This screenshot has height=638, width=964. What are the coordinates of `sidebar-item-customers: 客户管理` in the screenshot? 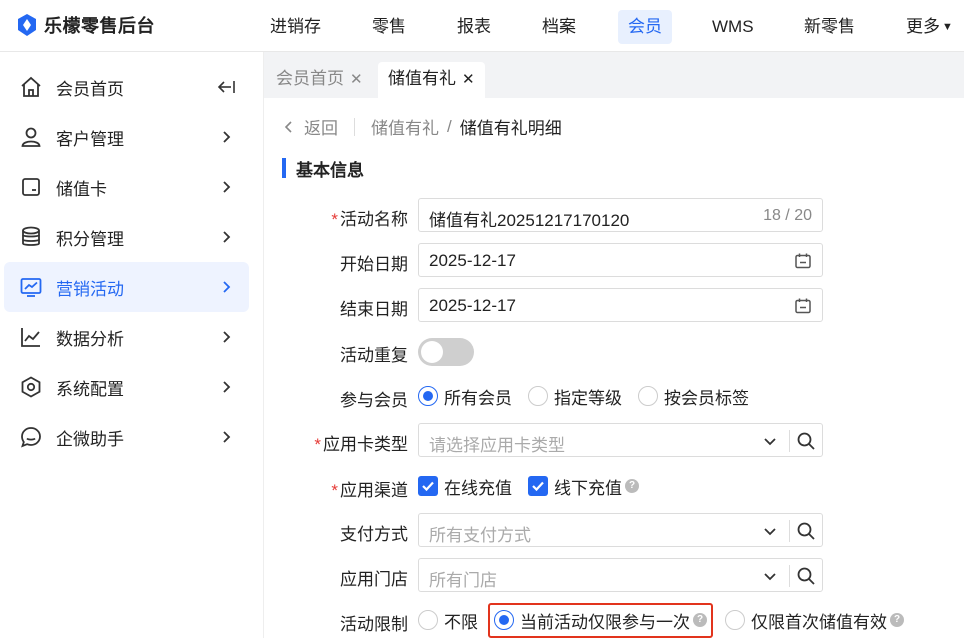 It's located at (126, 137).